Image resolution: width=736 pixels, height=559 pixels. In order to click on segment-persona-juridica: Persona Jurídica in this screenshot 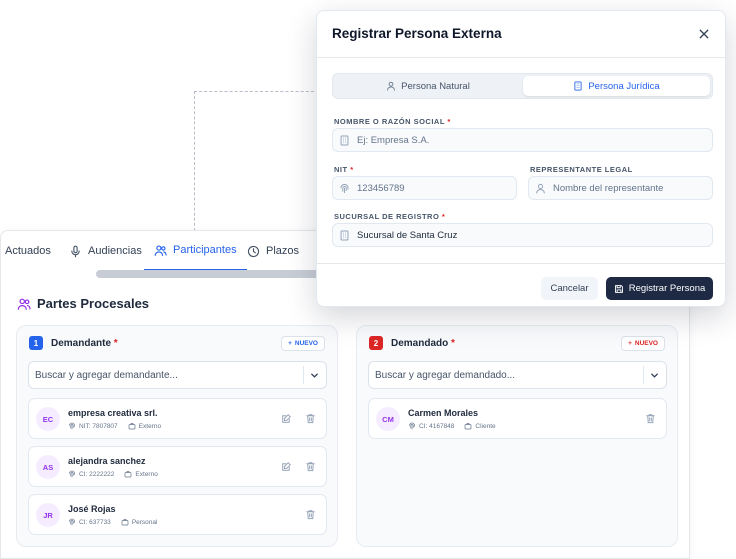, I will do `click(616, 86)`.